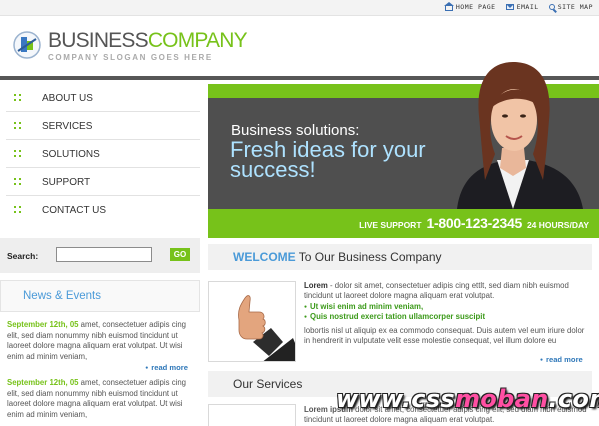  What do you see at coordinates (66, 182) in the screenshot?
I see `nav-item-label: SUPPORT` at bounding box center [66, 182].